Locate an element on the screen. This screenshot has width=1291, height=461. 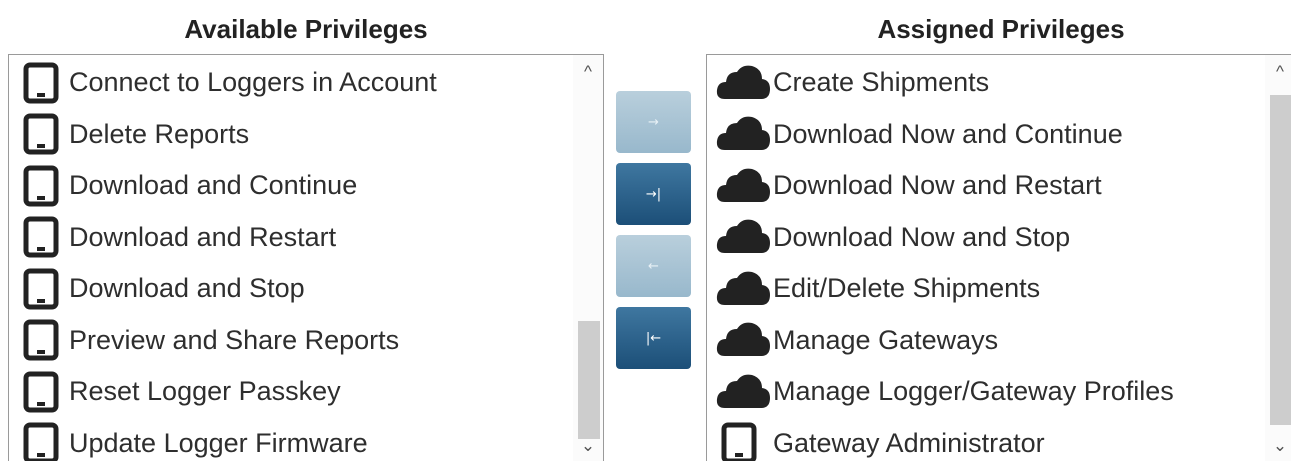
list-item-label: Download and Stop is located at coordinates (187, 288).